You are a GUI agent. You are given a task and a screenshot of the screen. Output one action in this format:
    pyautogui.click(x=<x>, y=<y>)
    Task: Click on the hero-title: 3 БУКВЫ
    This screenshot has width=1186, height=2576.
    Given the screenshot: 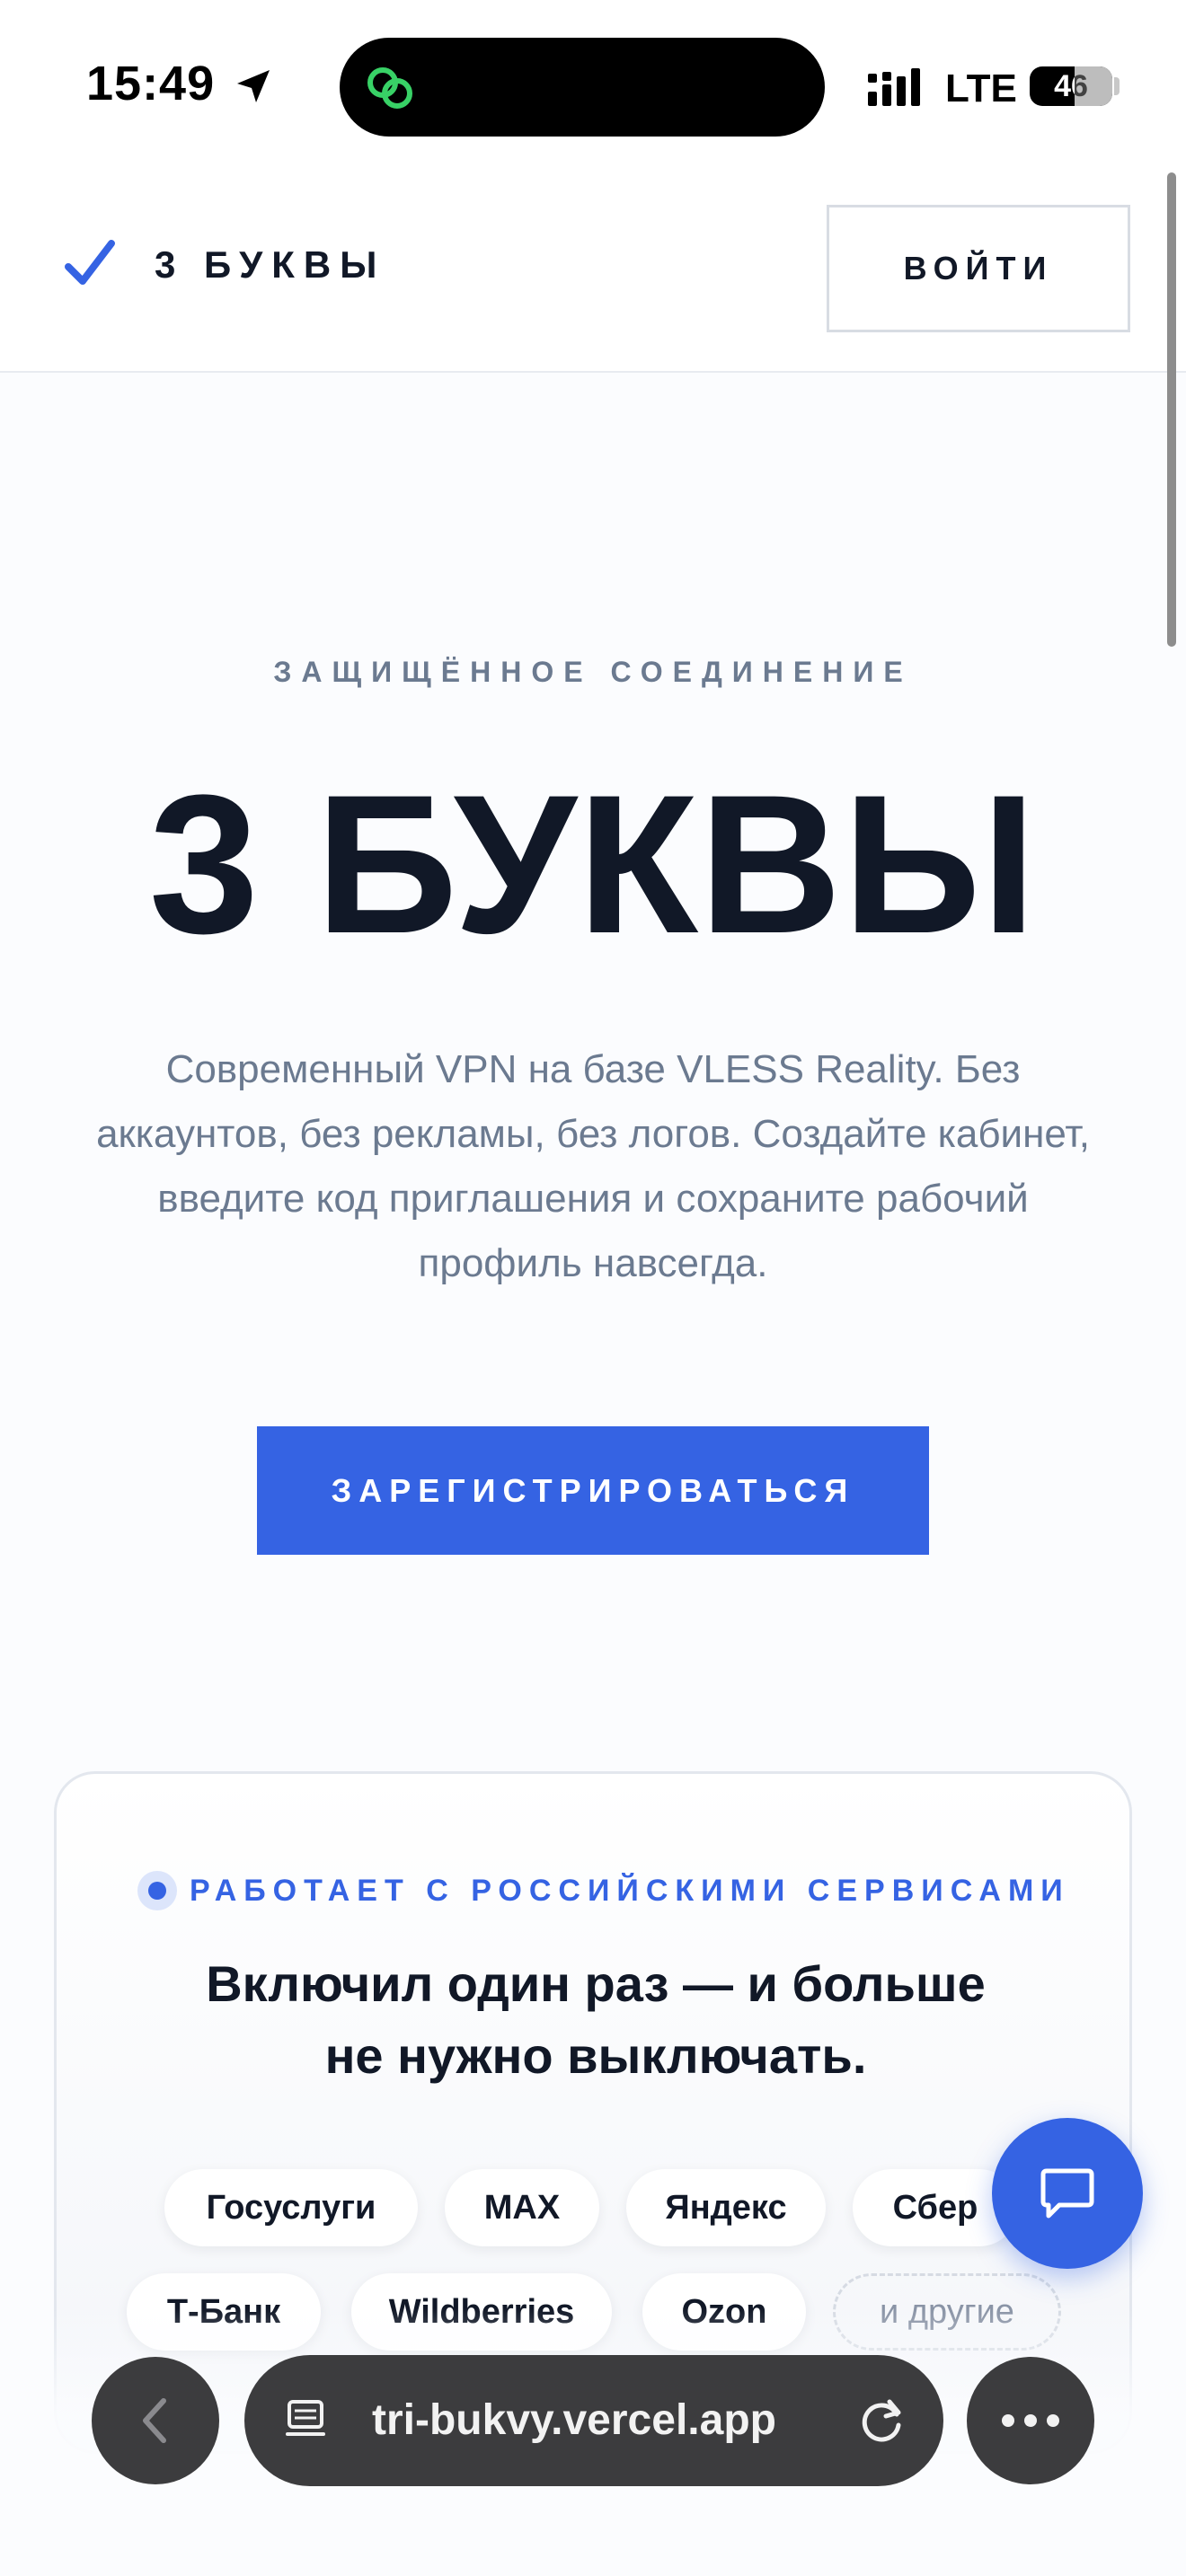 What is the action you would take?
    pyautogui.click(x=593, y=864)
    